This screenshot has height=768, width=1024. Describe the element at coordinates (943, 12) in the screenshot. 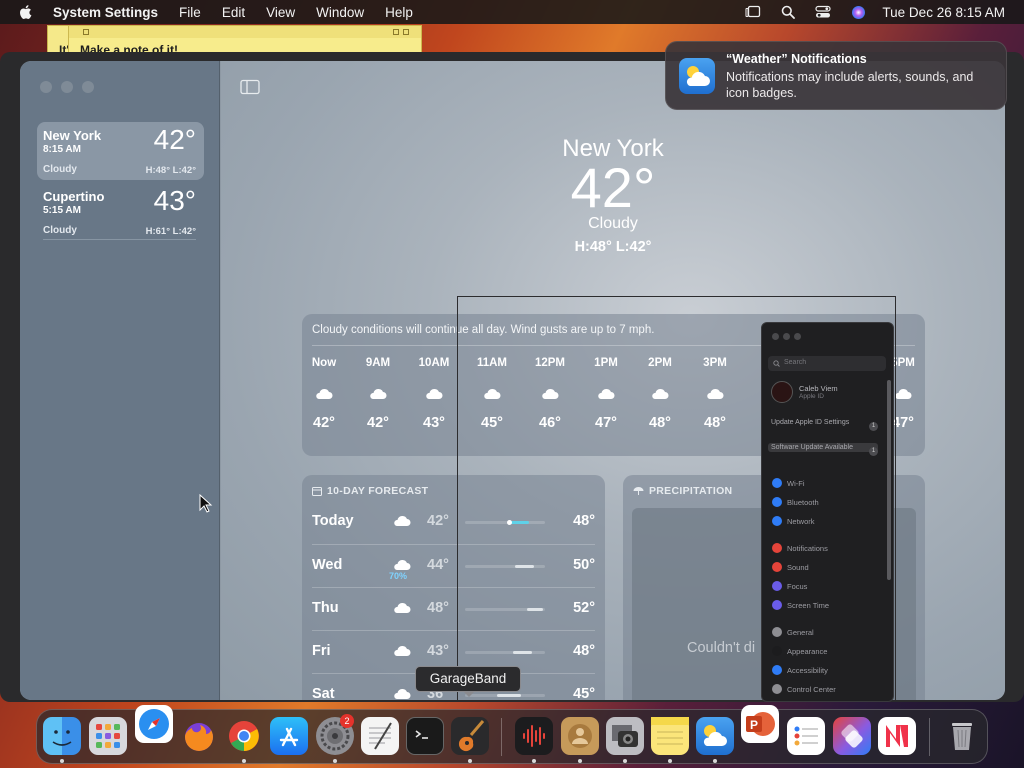

I see `menu-bar-clock: Tue Dec 26 8:15 AM` at that location.